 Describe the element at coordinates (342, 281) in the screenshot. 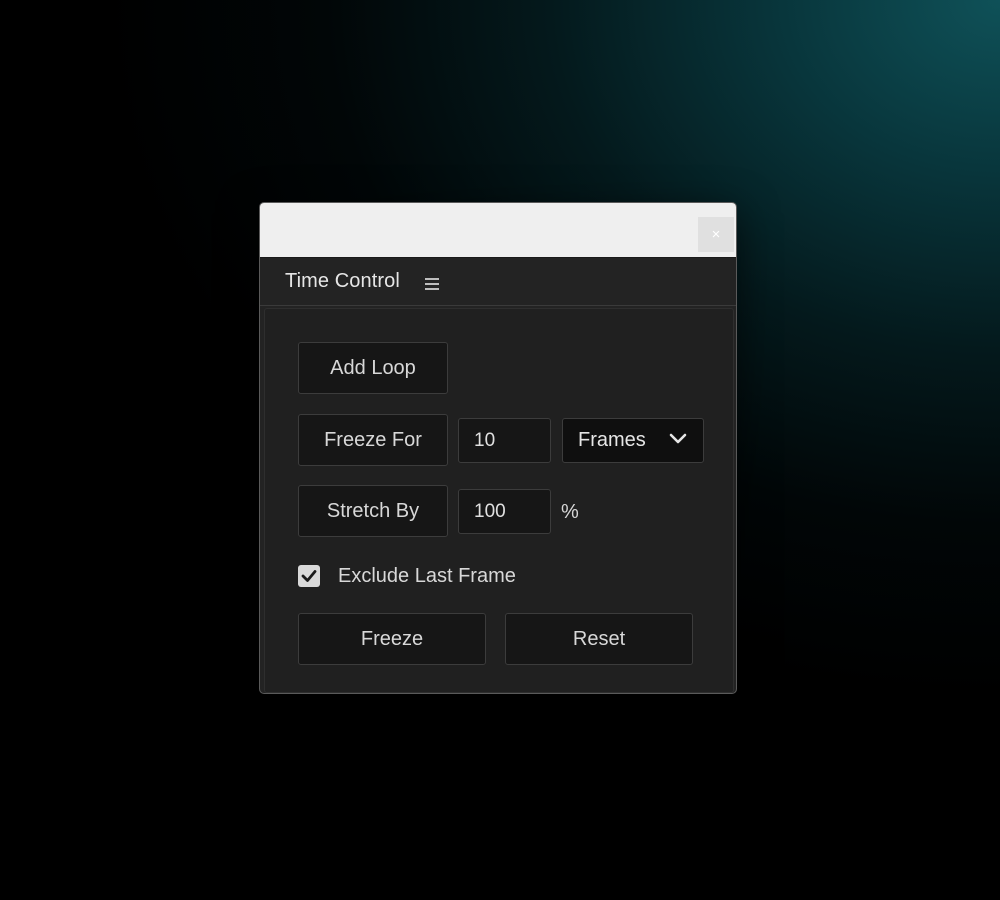

I see `panel-title: Time Control` at that location.